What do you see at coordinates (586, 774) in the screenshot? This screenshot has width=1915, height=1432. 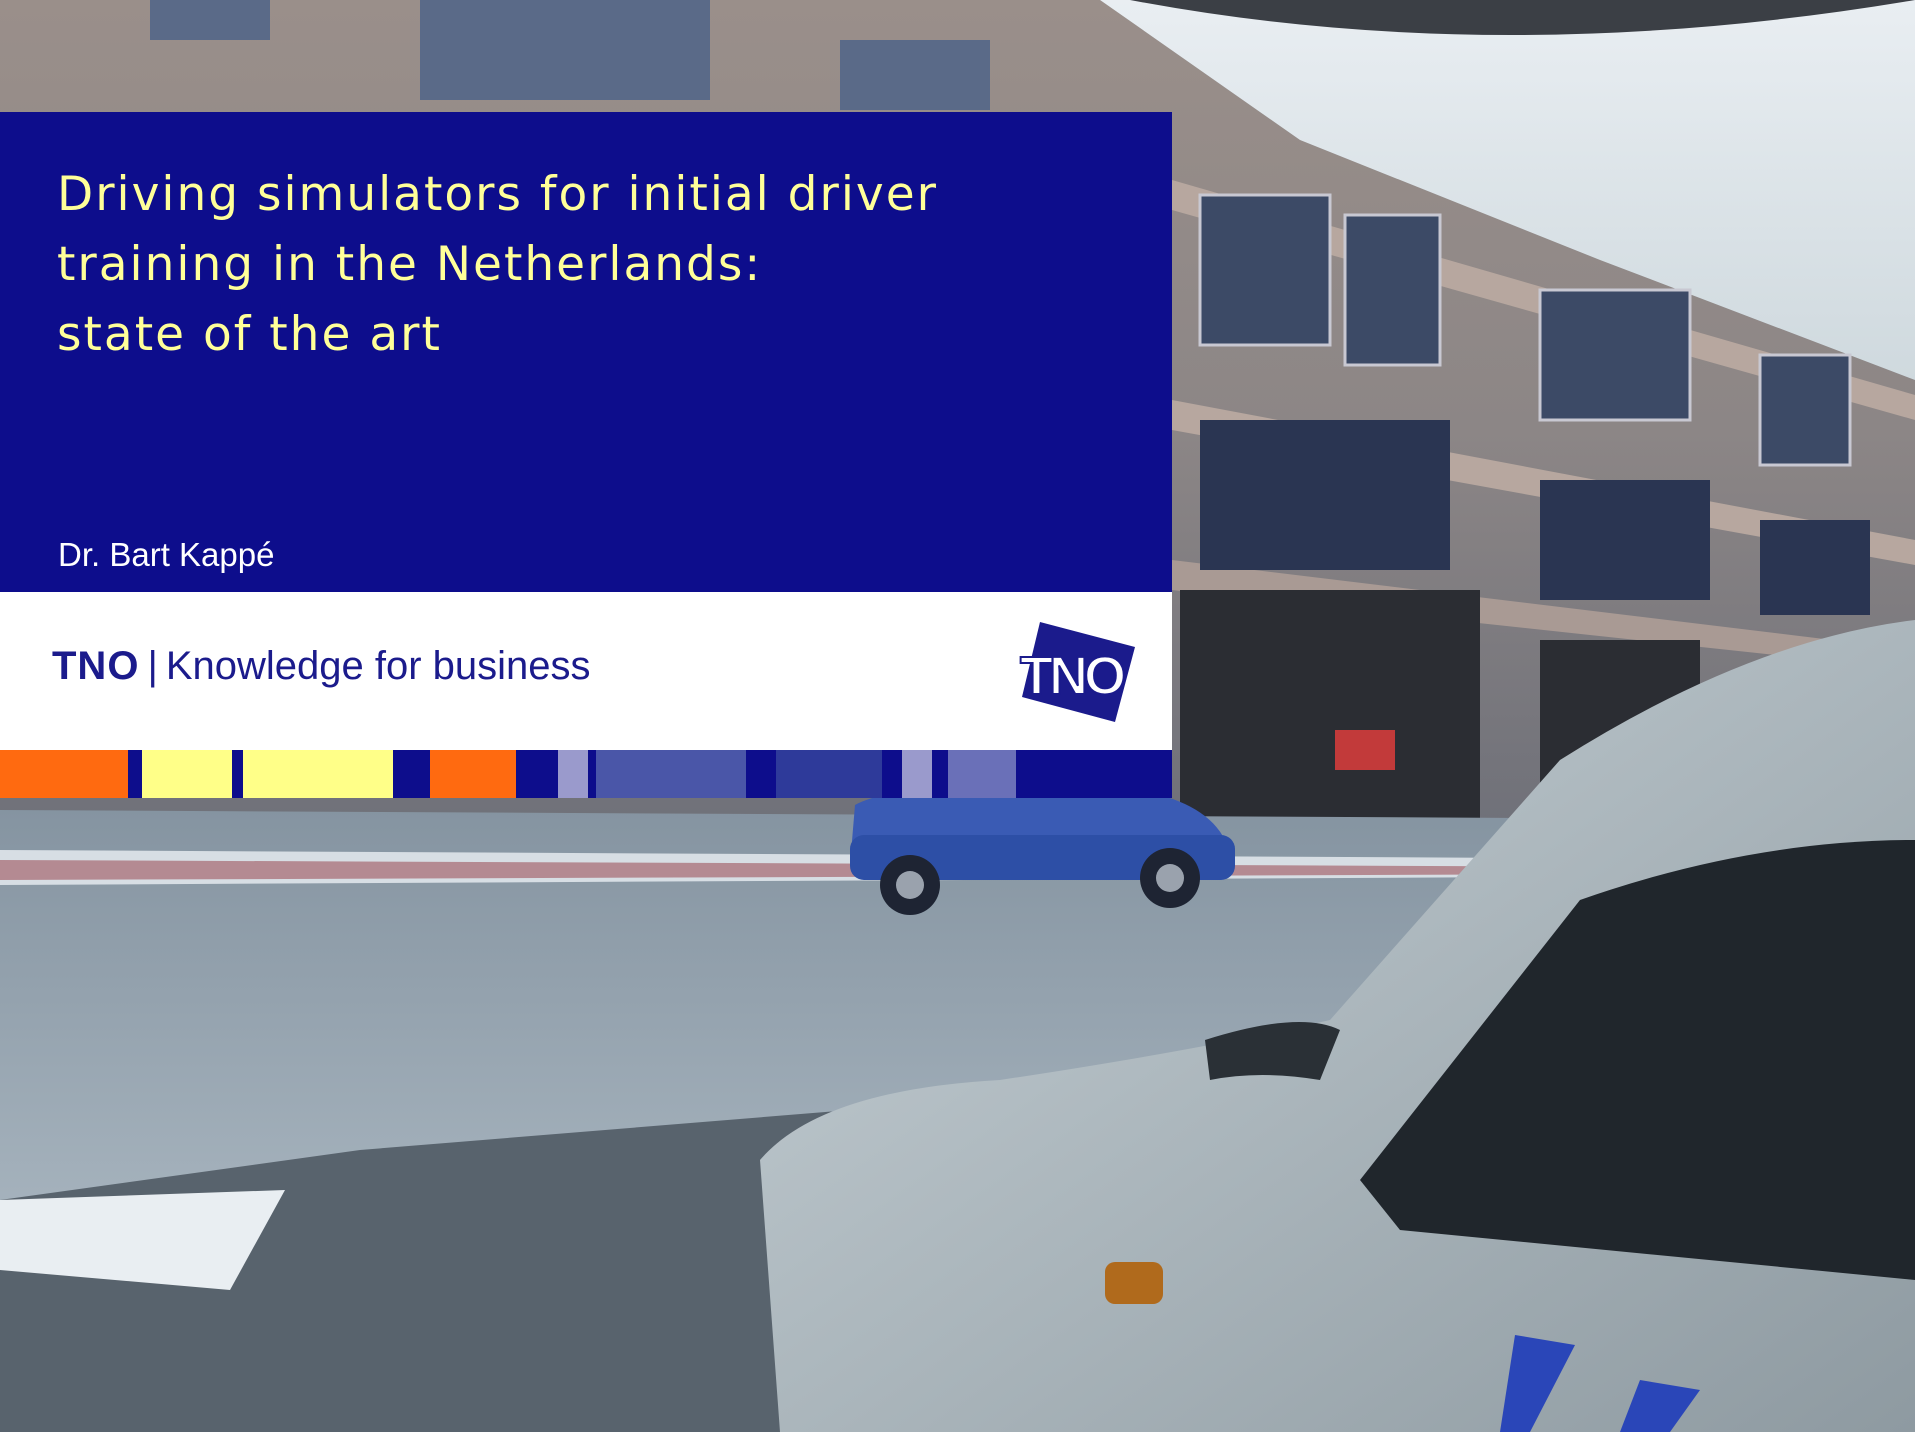 I see `color-stripe` at bounding box center [586, 774].